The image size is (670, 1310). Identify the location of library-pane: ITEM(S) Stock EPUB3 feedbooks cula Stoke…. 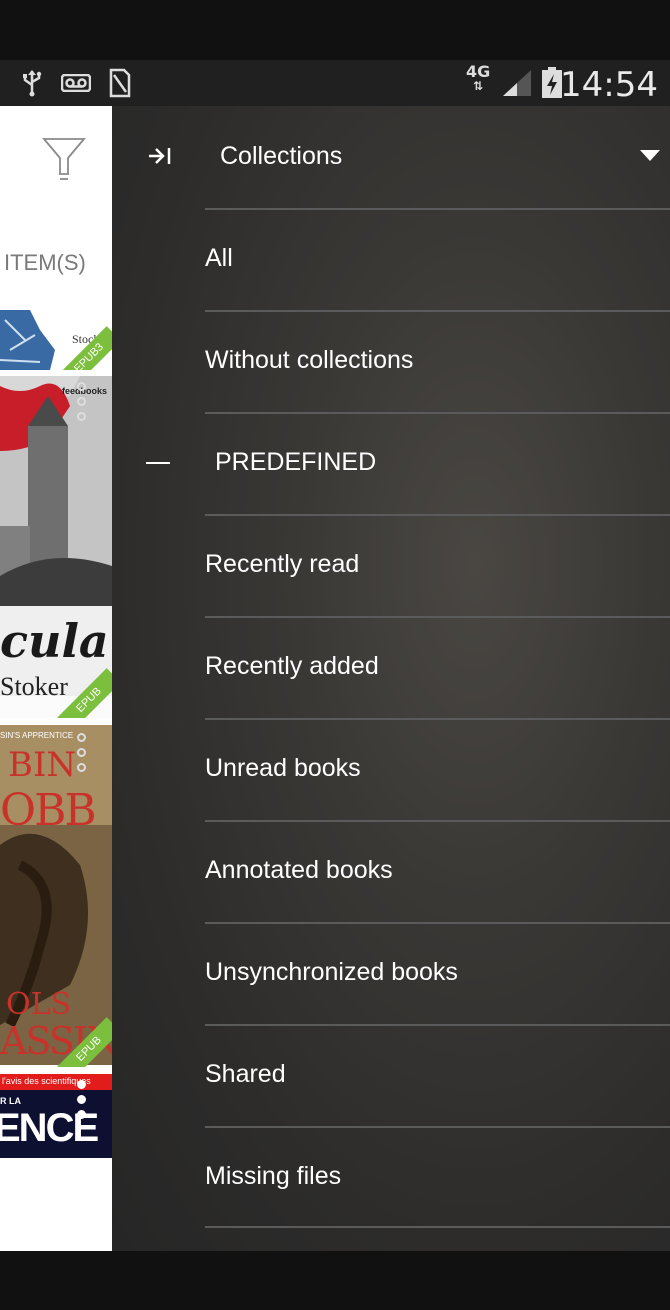
(56, 678).